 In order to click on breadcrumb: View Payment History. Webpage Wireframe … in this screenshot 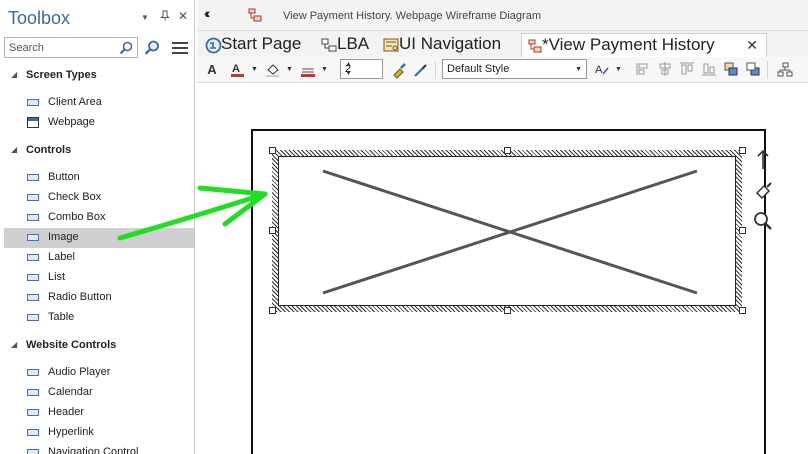, I will do `click(412, 16)`.